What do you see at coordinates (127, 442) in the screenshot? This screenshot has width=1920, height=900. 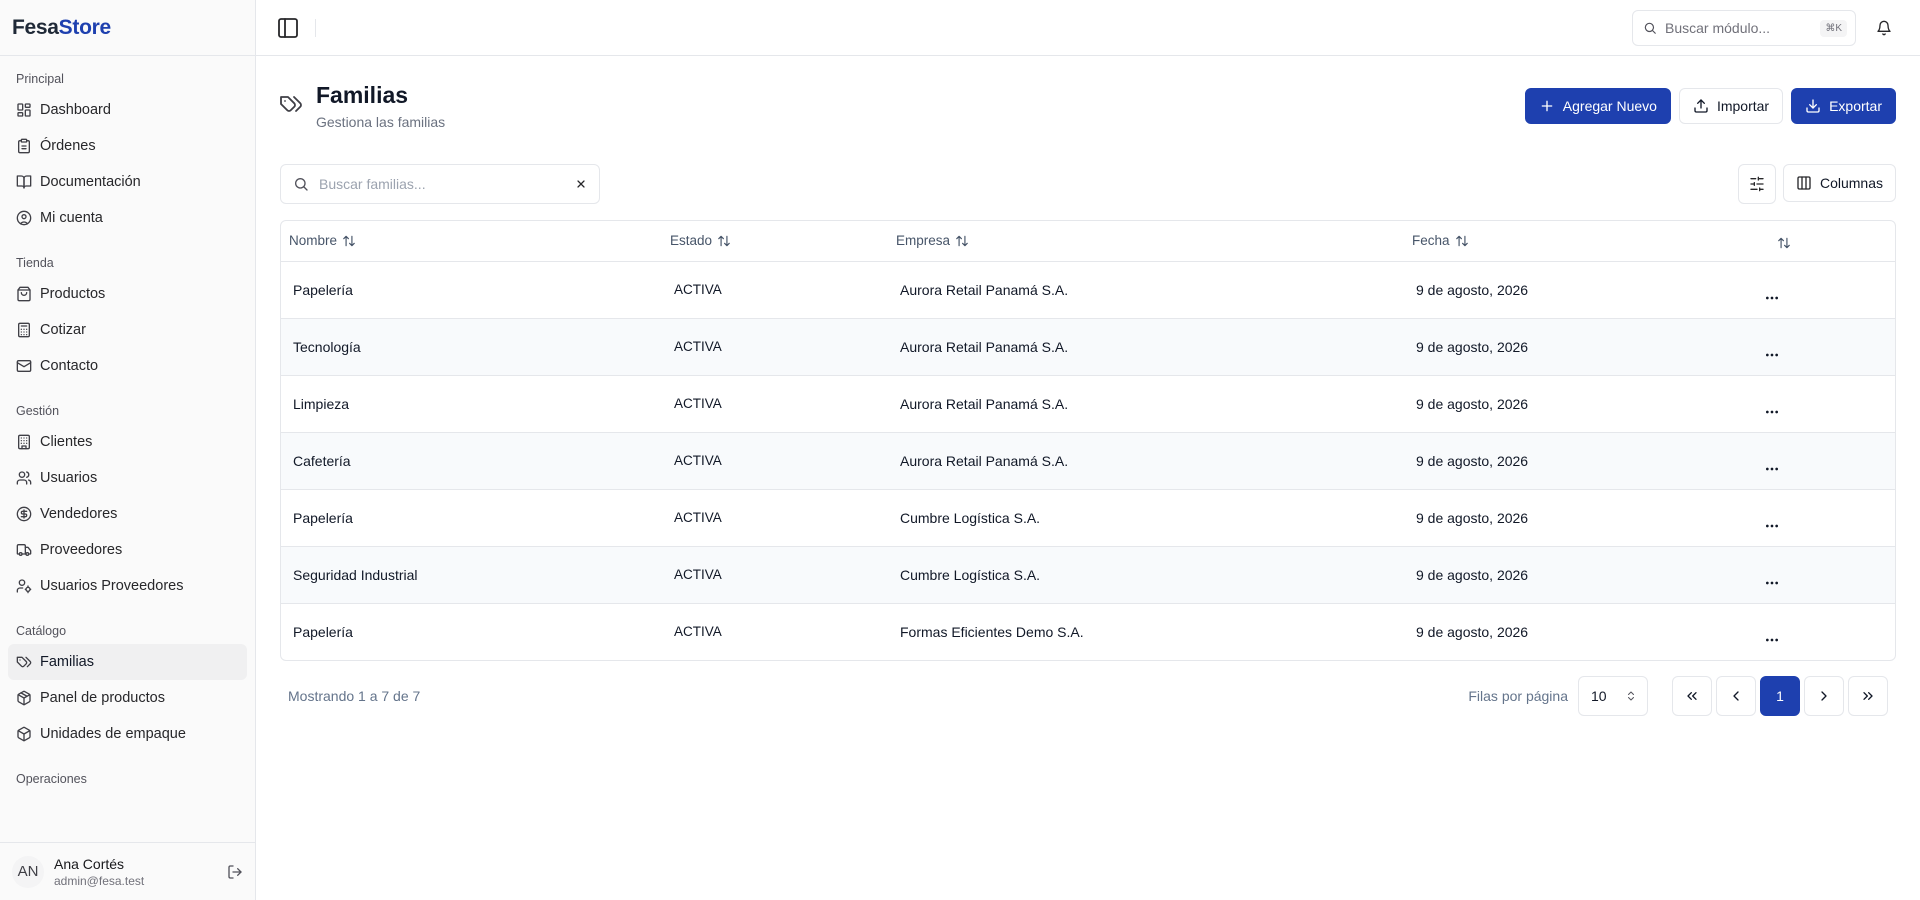 I see `sidebar-item-clientes: Clientes` at bounding box center [127, 442].